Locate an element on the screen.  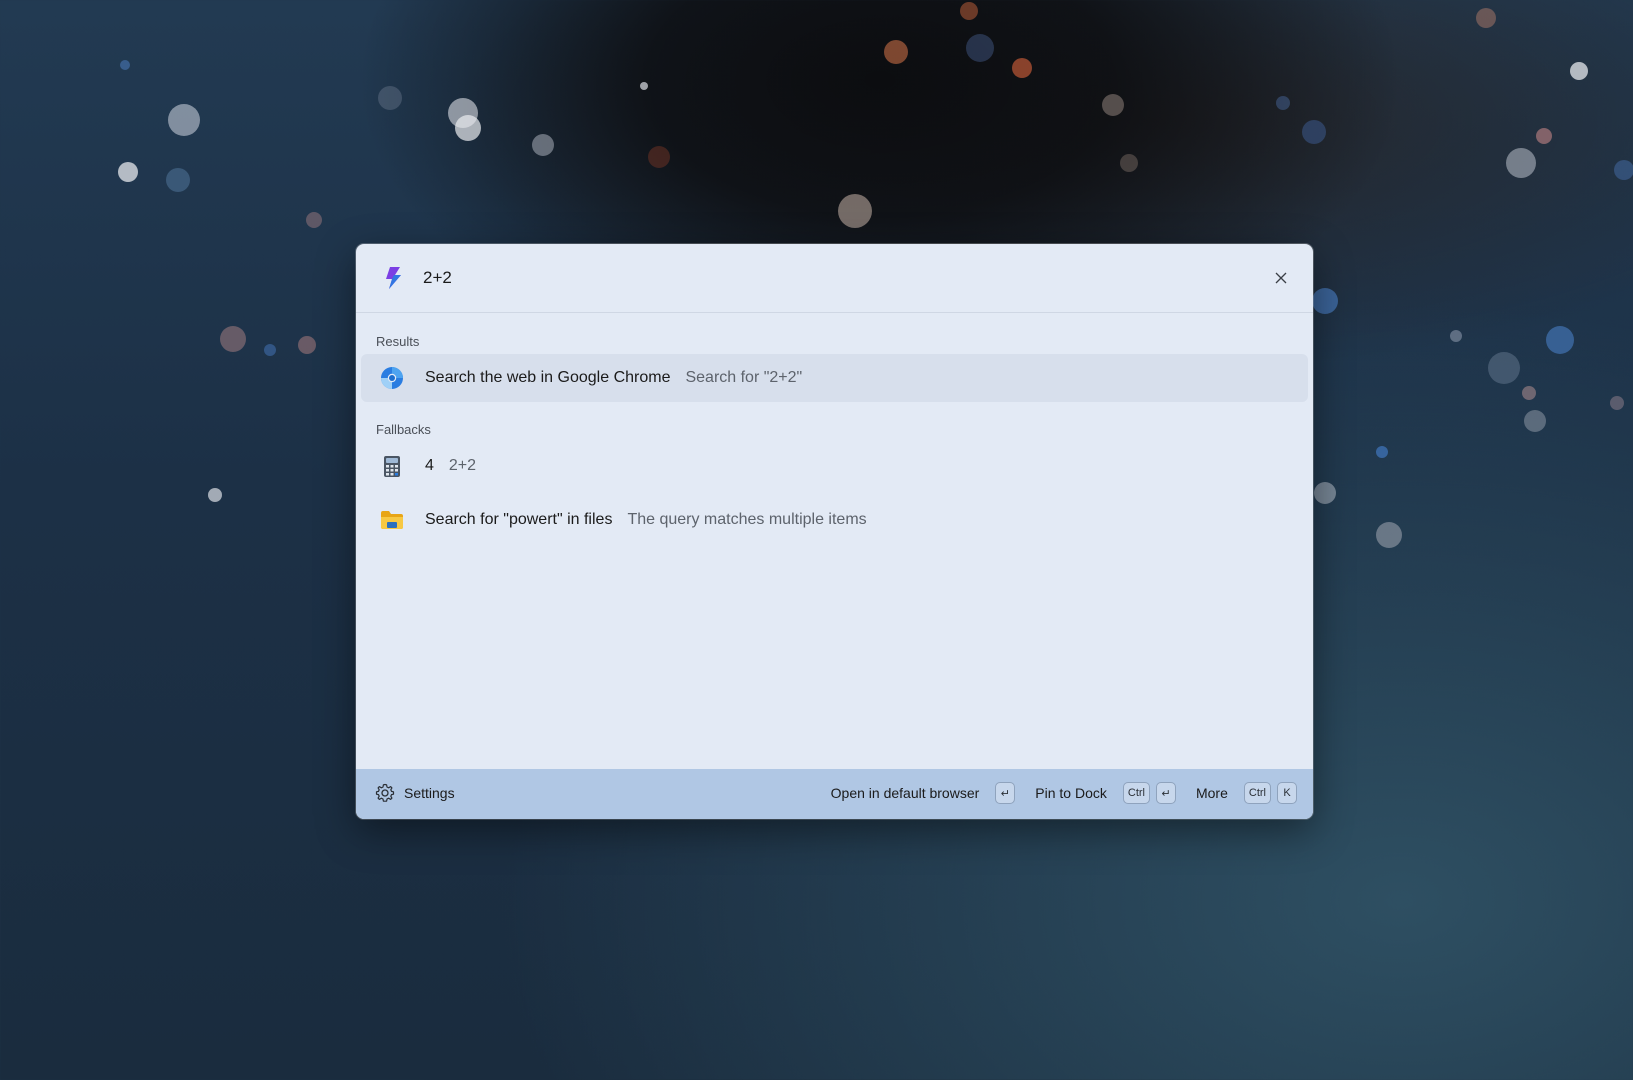
search-bar is located at coordinates (834, 278).